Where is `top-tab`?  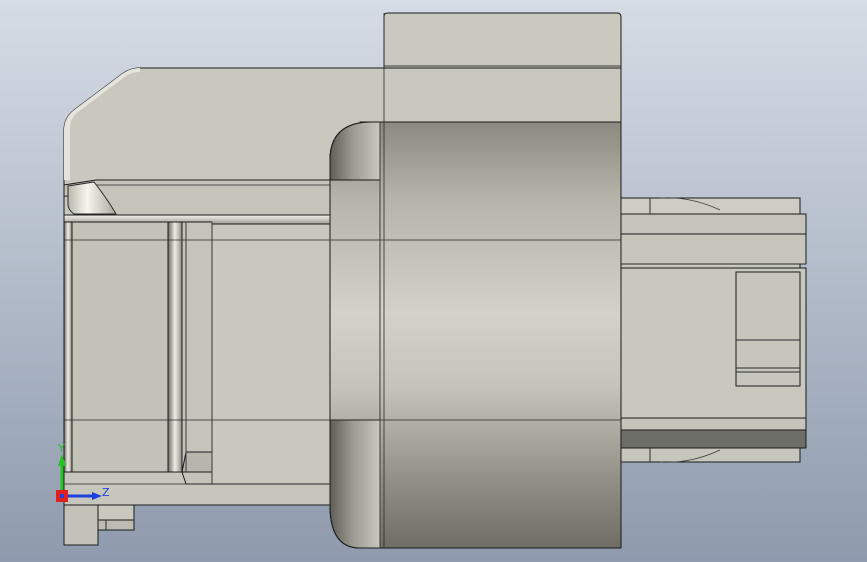 top-tab is located at coordinates (502, 40).